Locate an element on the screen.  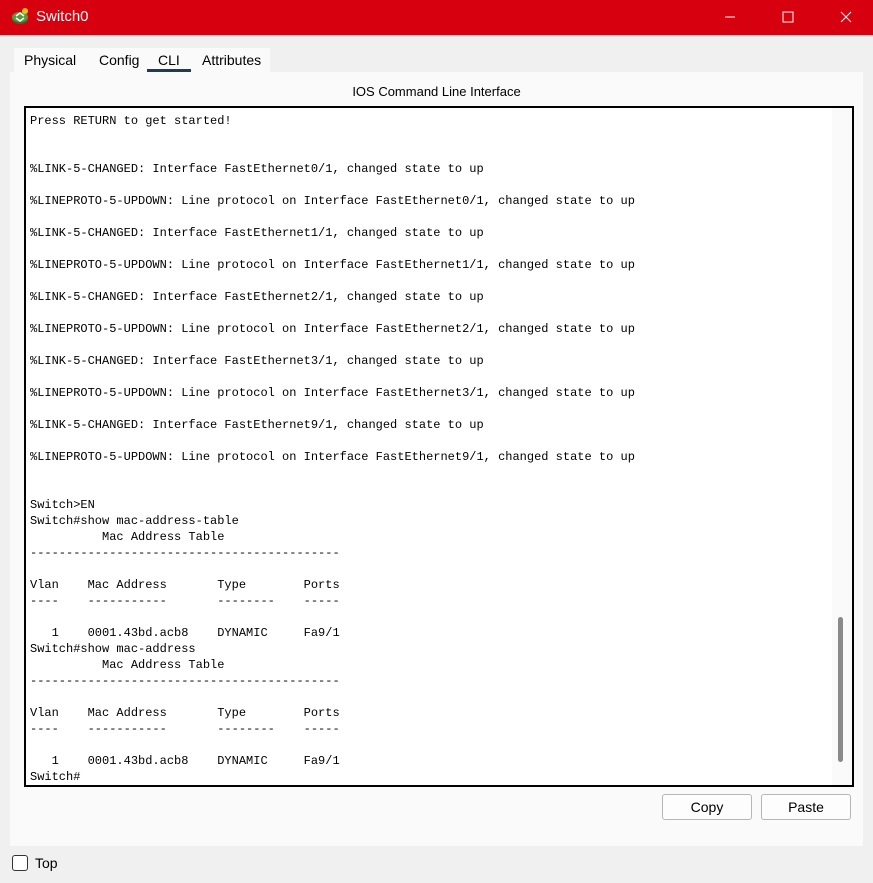
close-button is located at coordinates (845, 17).